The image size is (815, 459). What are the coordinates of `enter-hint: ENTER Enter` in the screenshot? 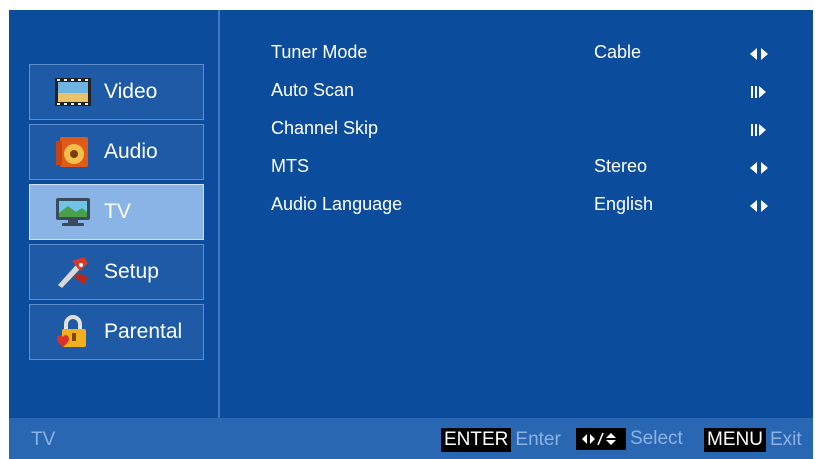 It's located at (501, 440).